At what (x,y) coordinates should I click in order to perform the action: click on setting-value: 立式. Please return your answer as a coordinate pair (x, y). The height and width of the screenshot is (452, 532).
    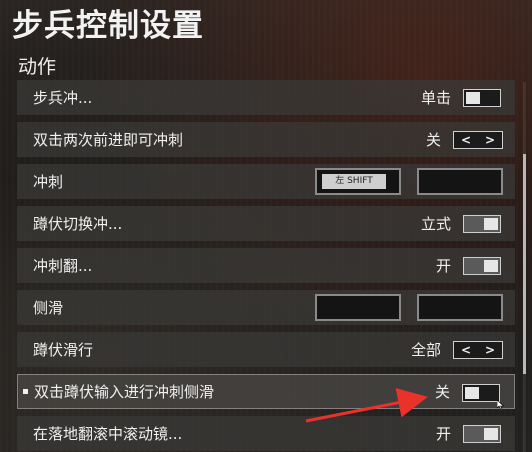
    Looking at the image, I should click on (435, 224).